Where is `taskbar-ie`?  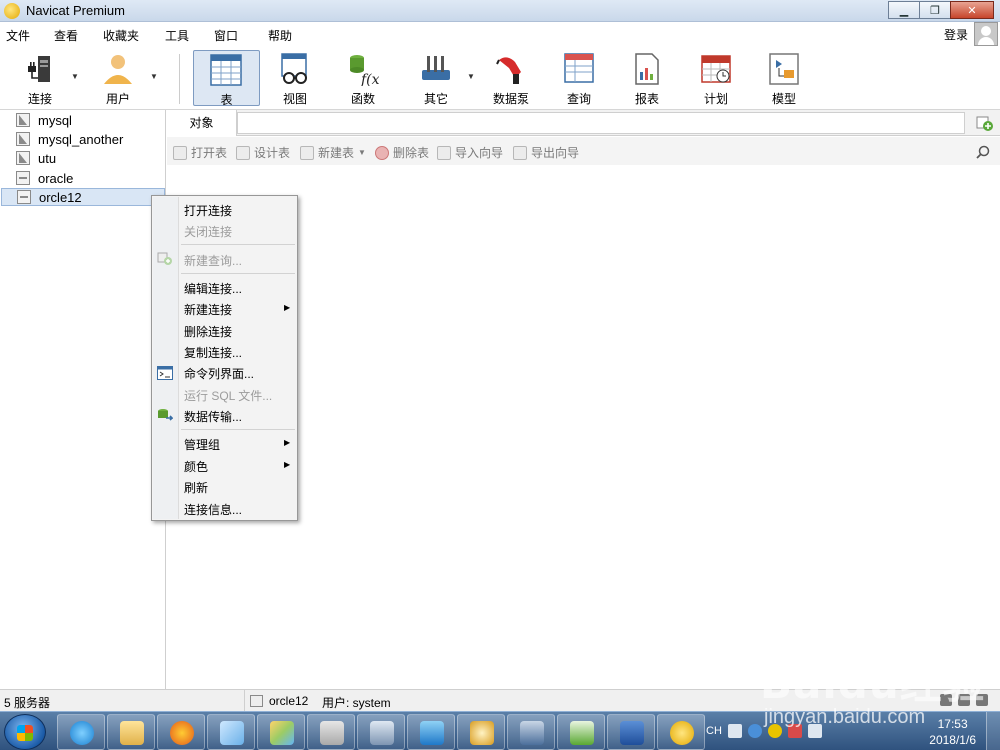 taskbar-ie is located at coordinates (81, 732).